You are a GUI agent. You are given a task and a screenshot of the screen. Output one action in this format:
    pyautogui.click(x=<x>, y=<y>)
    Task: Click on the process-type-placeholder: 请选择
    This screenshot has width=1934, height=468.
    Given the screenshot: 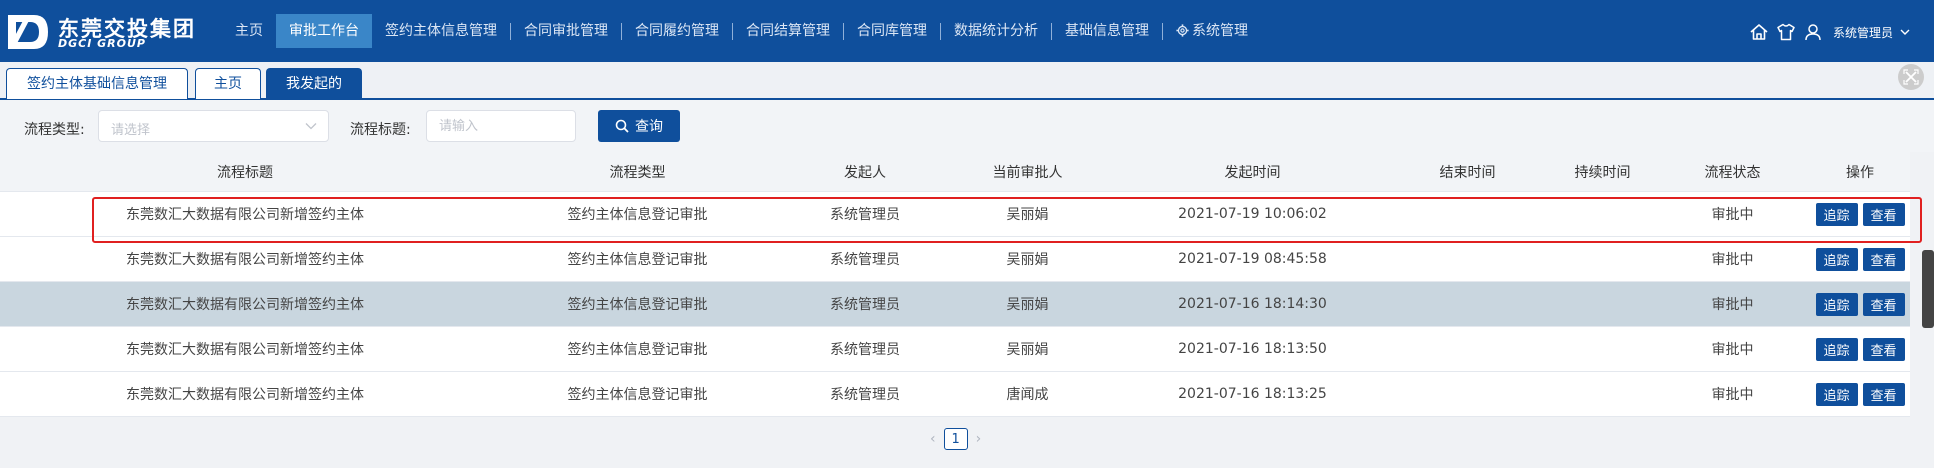 What is the action you would take?
    pyautogui.click(x=131, y=130)
    